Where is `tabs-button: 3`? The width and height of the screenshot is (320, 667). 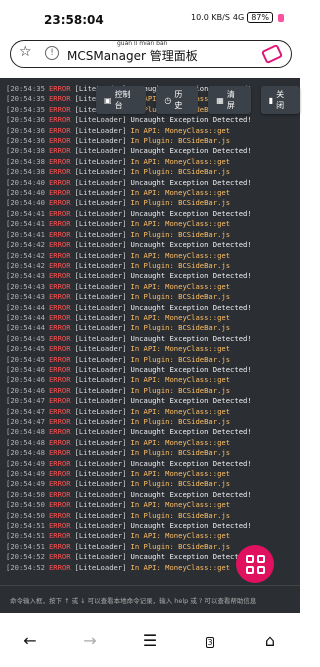
tabs-button: 3 is located at coordinates (210, 640).